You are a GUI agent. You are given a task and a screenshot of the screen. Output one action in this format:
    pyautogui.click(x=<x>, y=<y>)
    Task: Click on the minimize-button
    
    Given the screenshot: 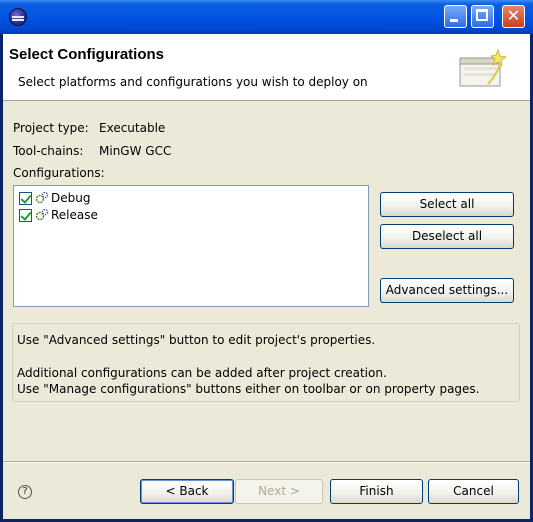 What is the action you would take?
    pyautogui.click(x=455, y=16)
    